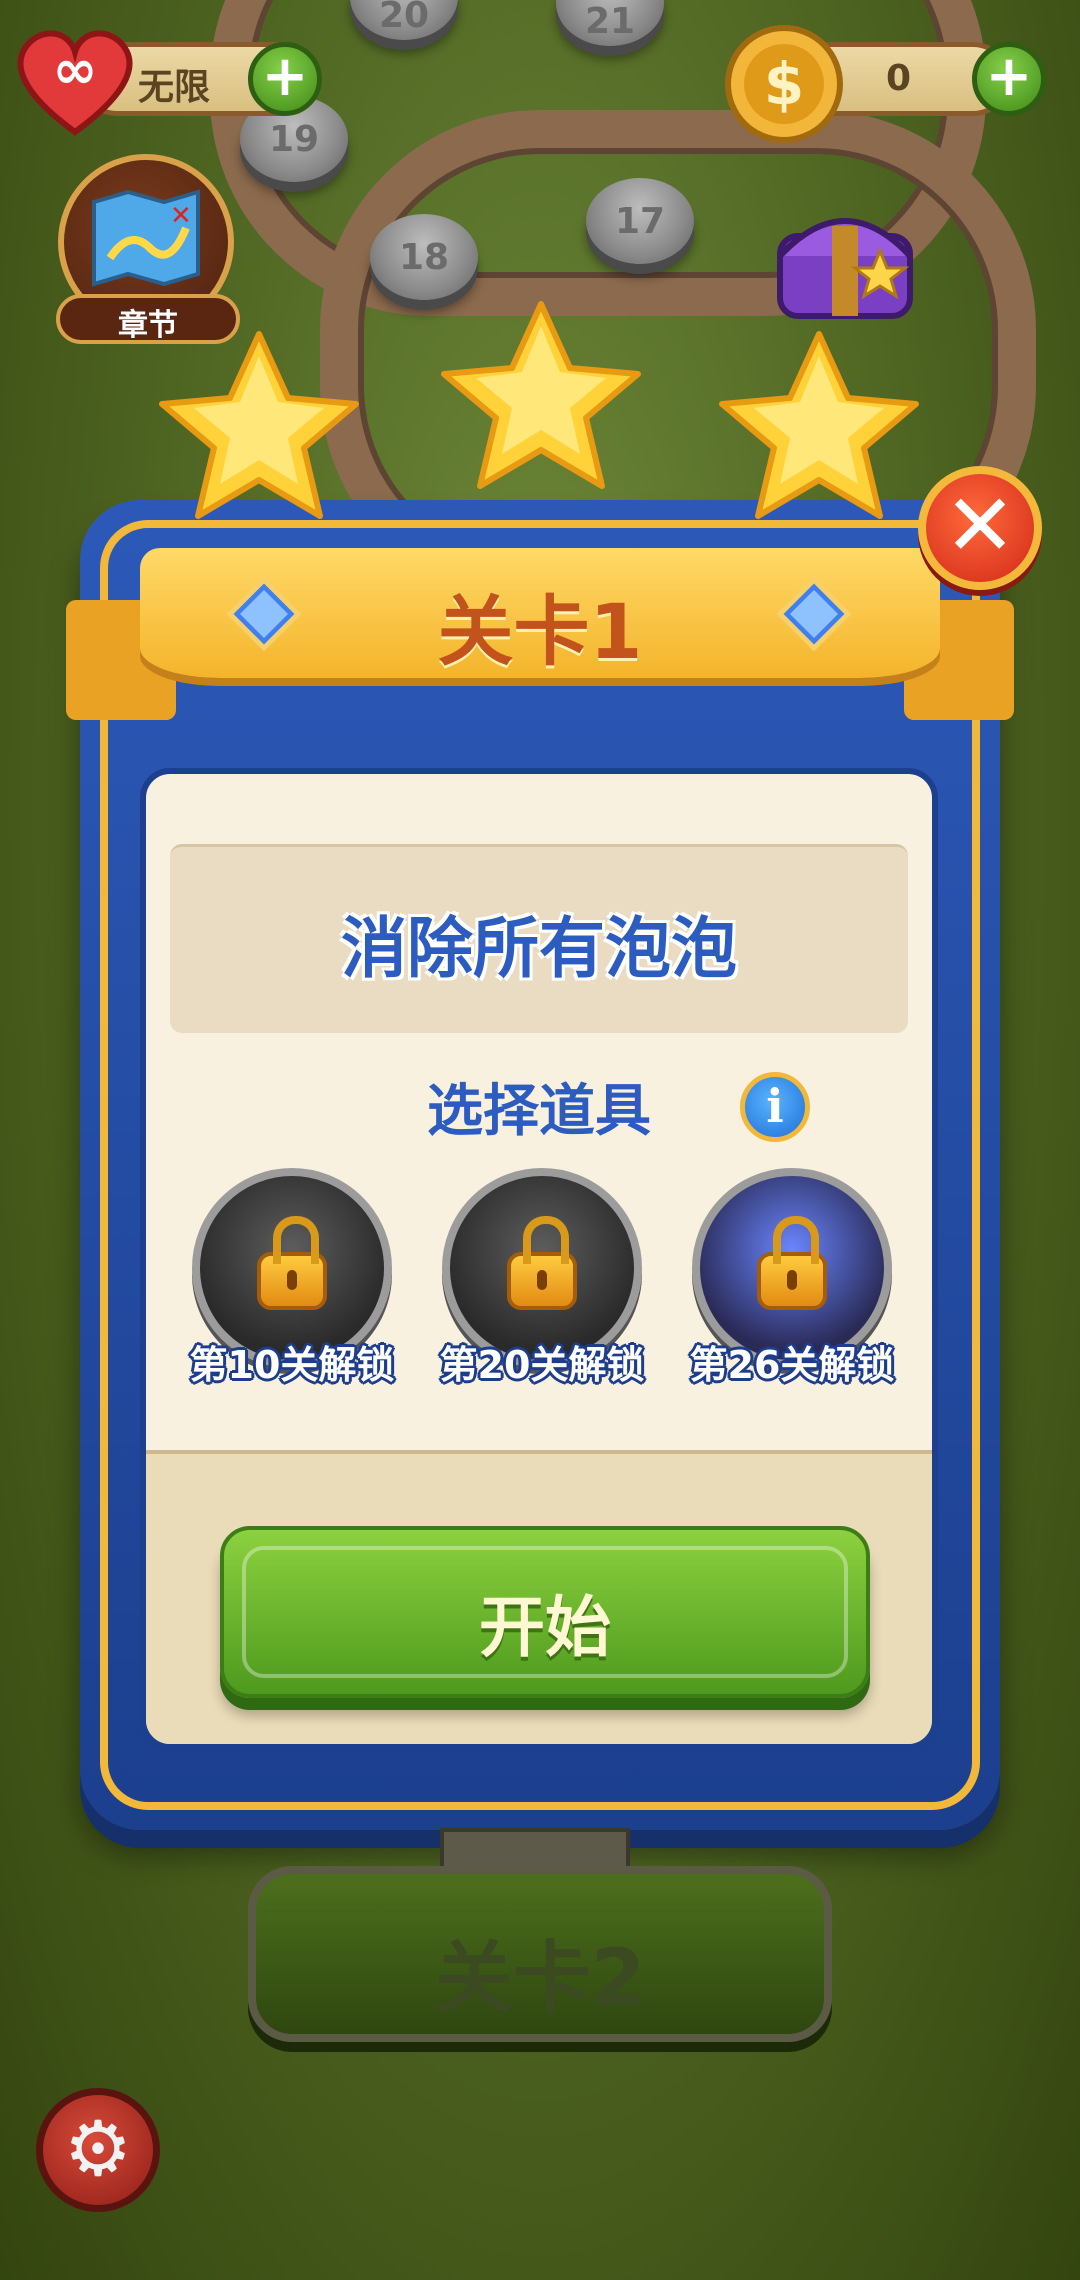  I want to click on coins-value: 0, so click(899, 78).